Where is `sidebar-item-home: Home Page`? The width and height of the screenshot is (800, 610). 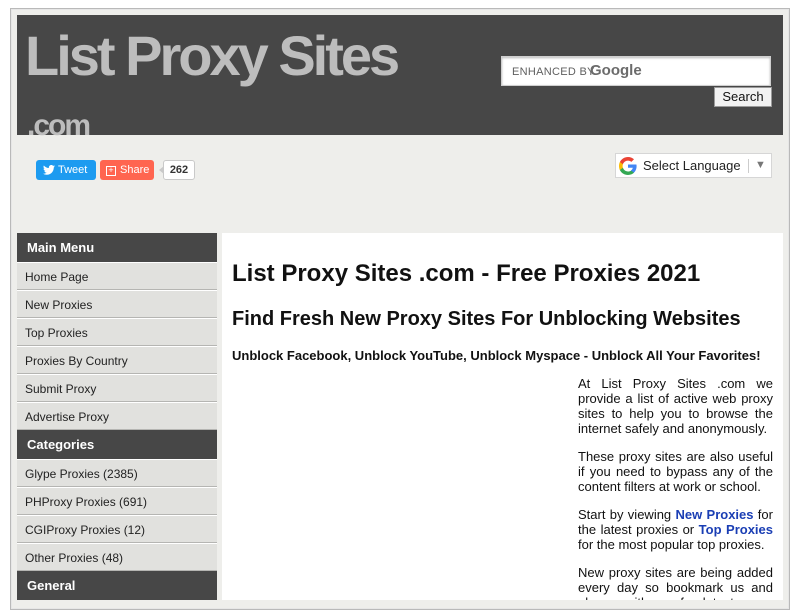 sidebar-item-home: Home Page is located at coordinates (117, 276).